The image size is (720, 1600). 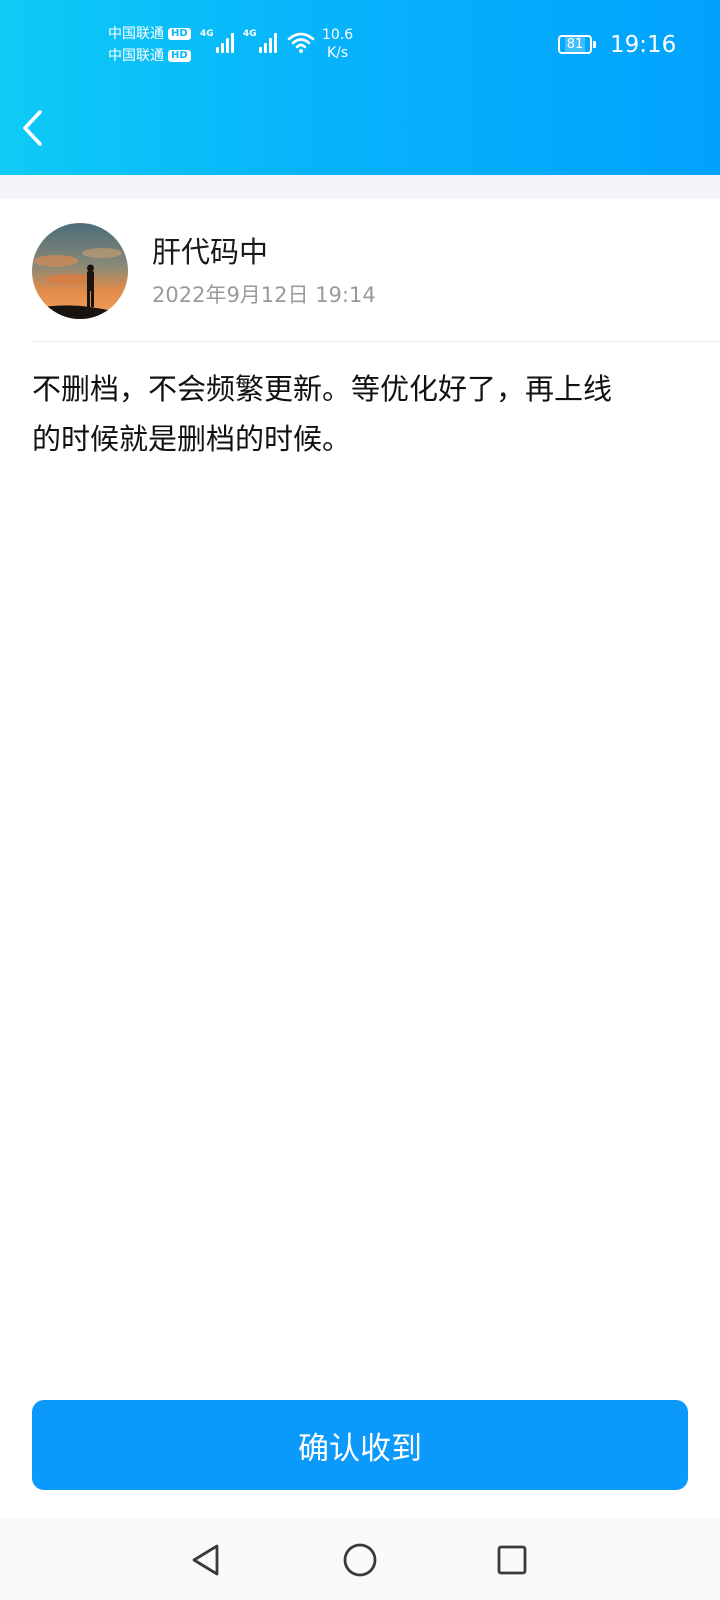 I want to click on status-time: 19:16, so click(x=643, y=45).